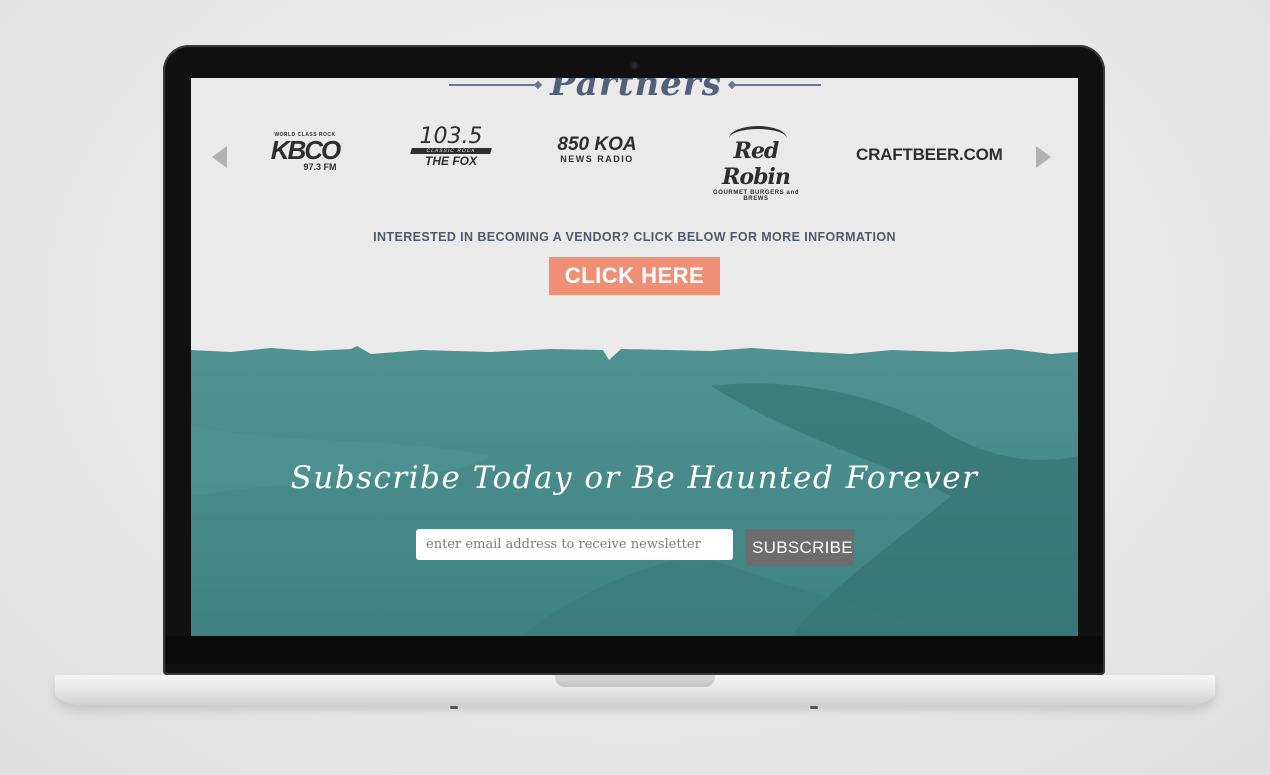  Describe the element at coordinates (597, 159) in the screenshot. I see `logo-tagline: NEWS RADIO` at that location.